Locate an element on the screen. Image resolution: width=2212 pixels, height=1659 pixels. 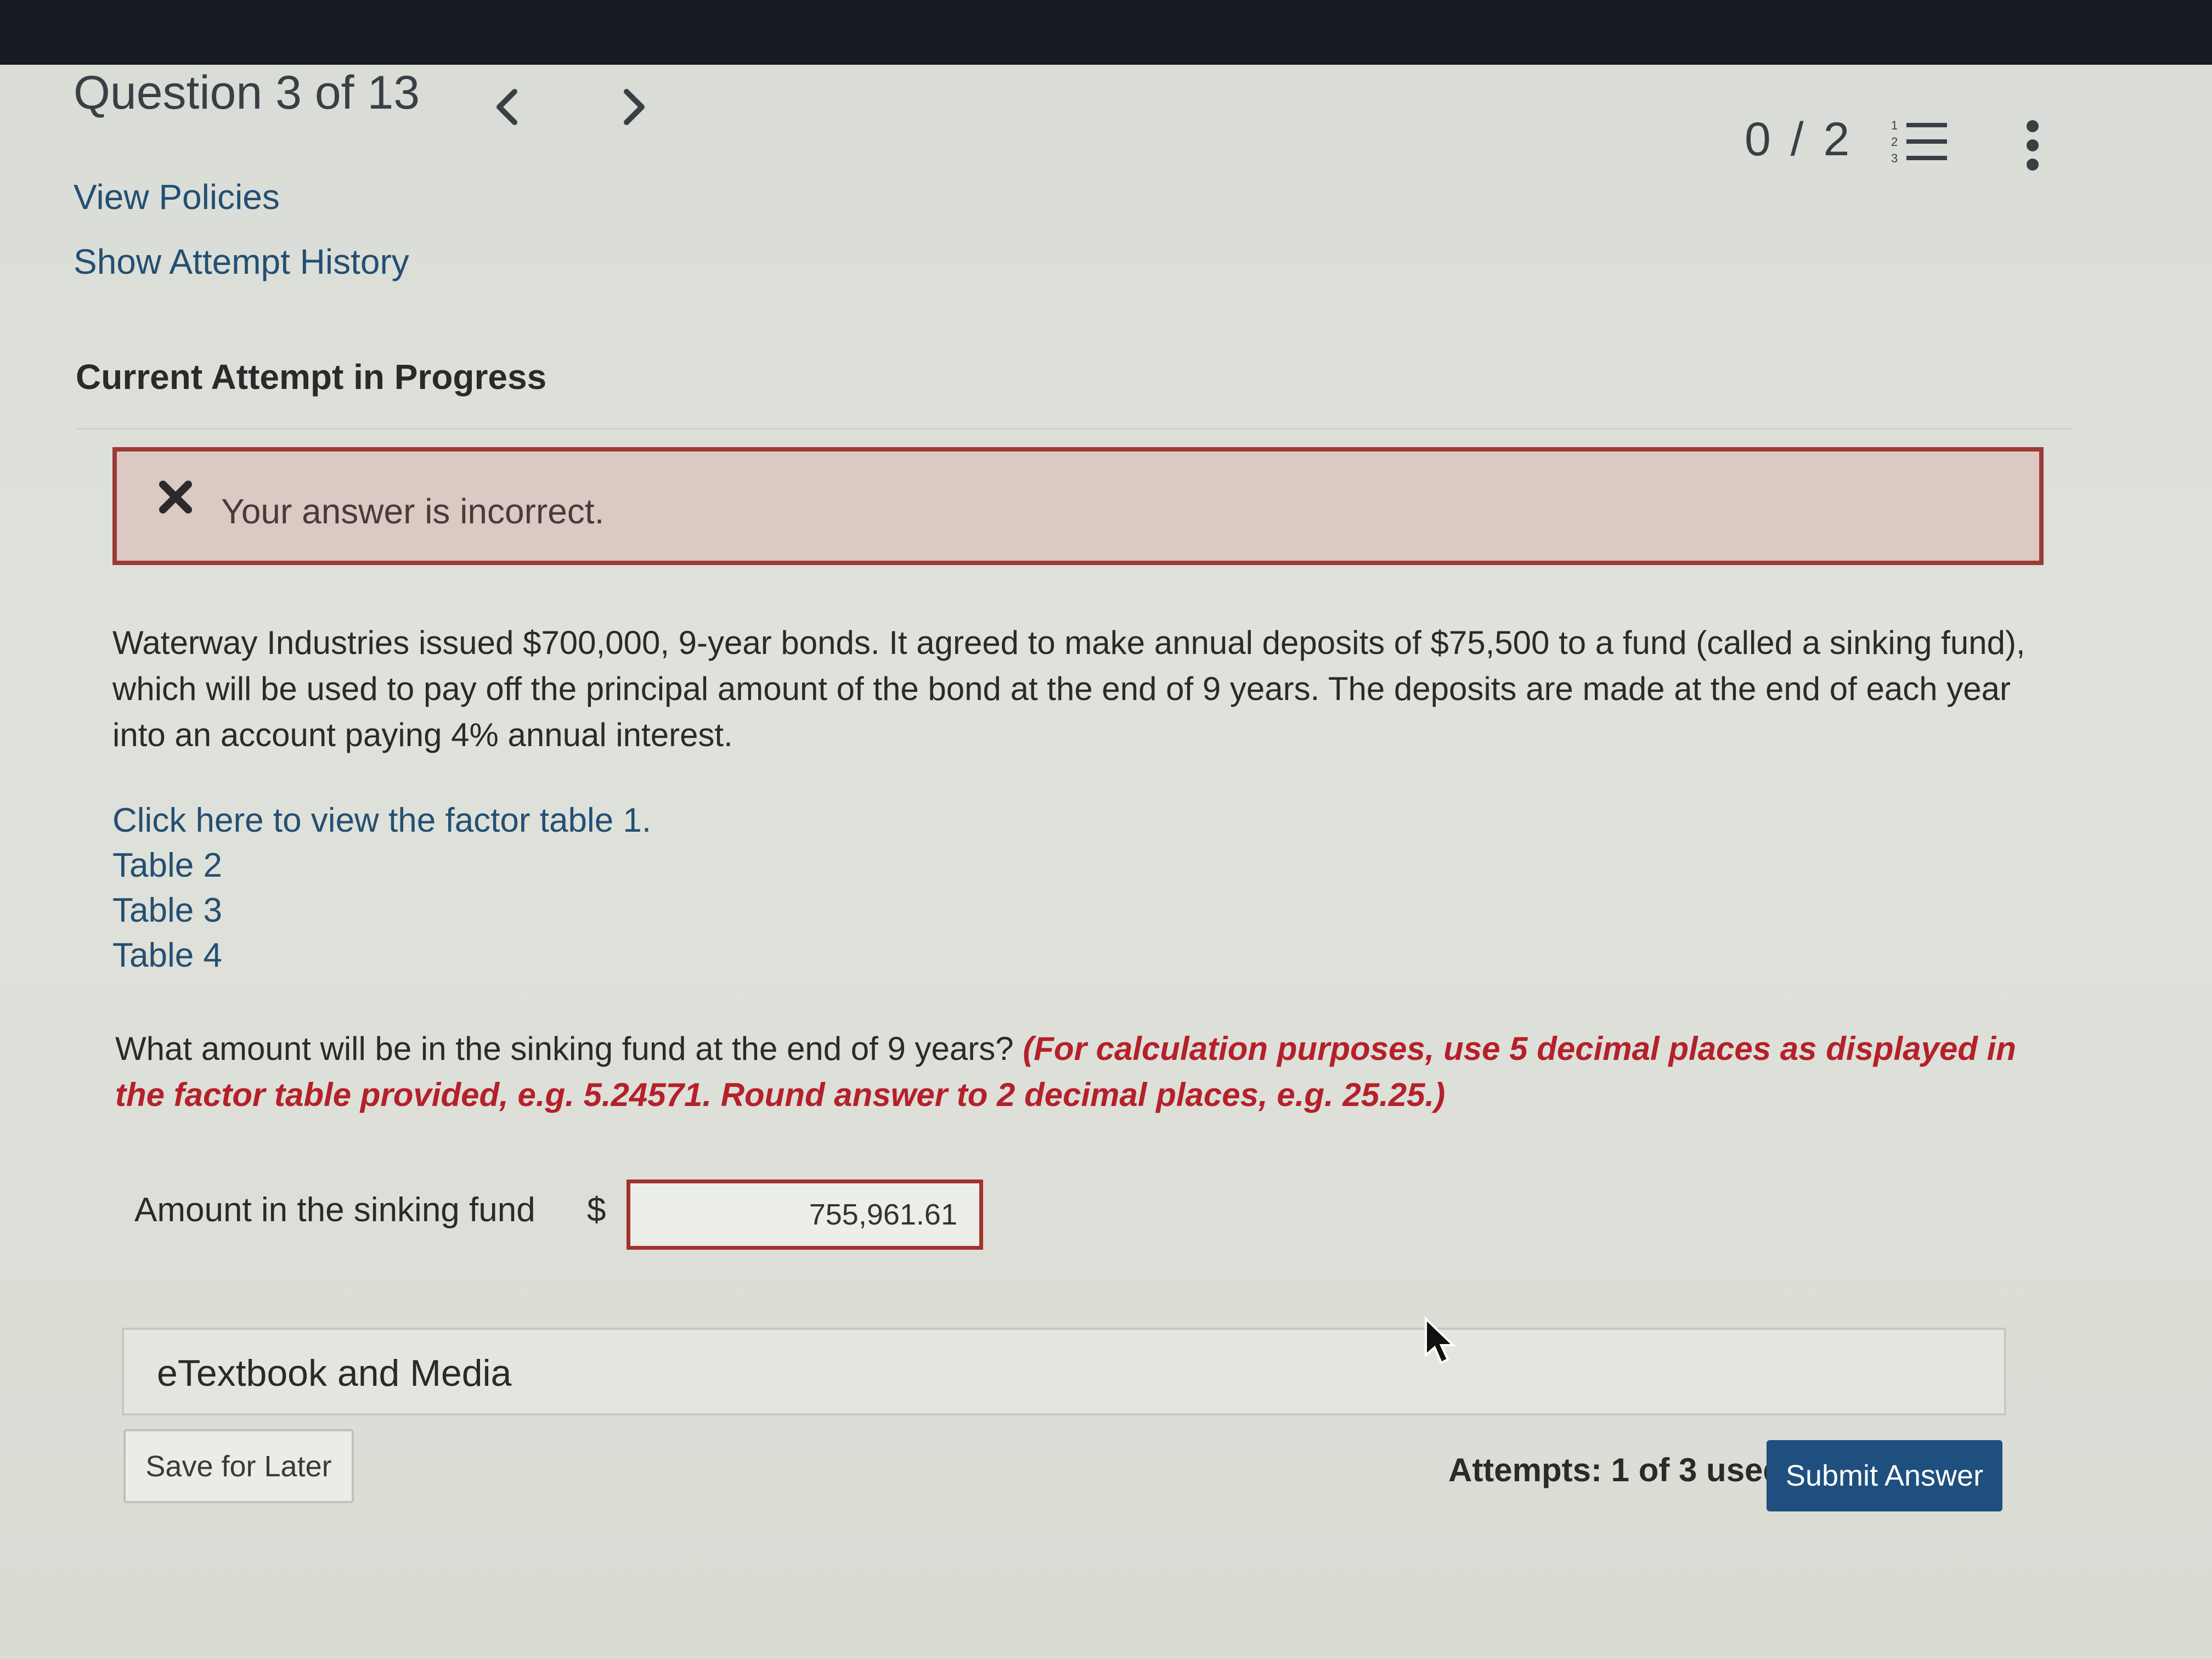
top-bezel is located at coordinates (1106, 32).